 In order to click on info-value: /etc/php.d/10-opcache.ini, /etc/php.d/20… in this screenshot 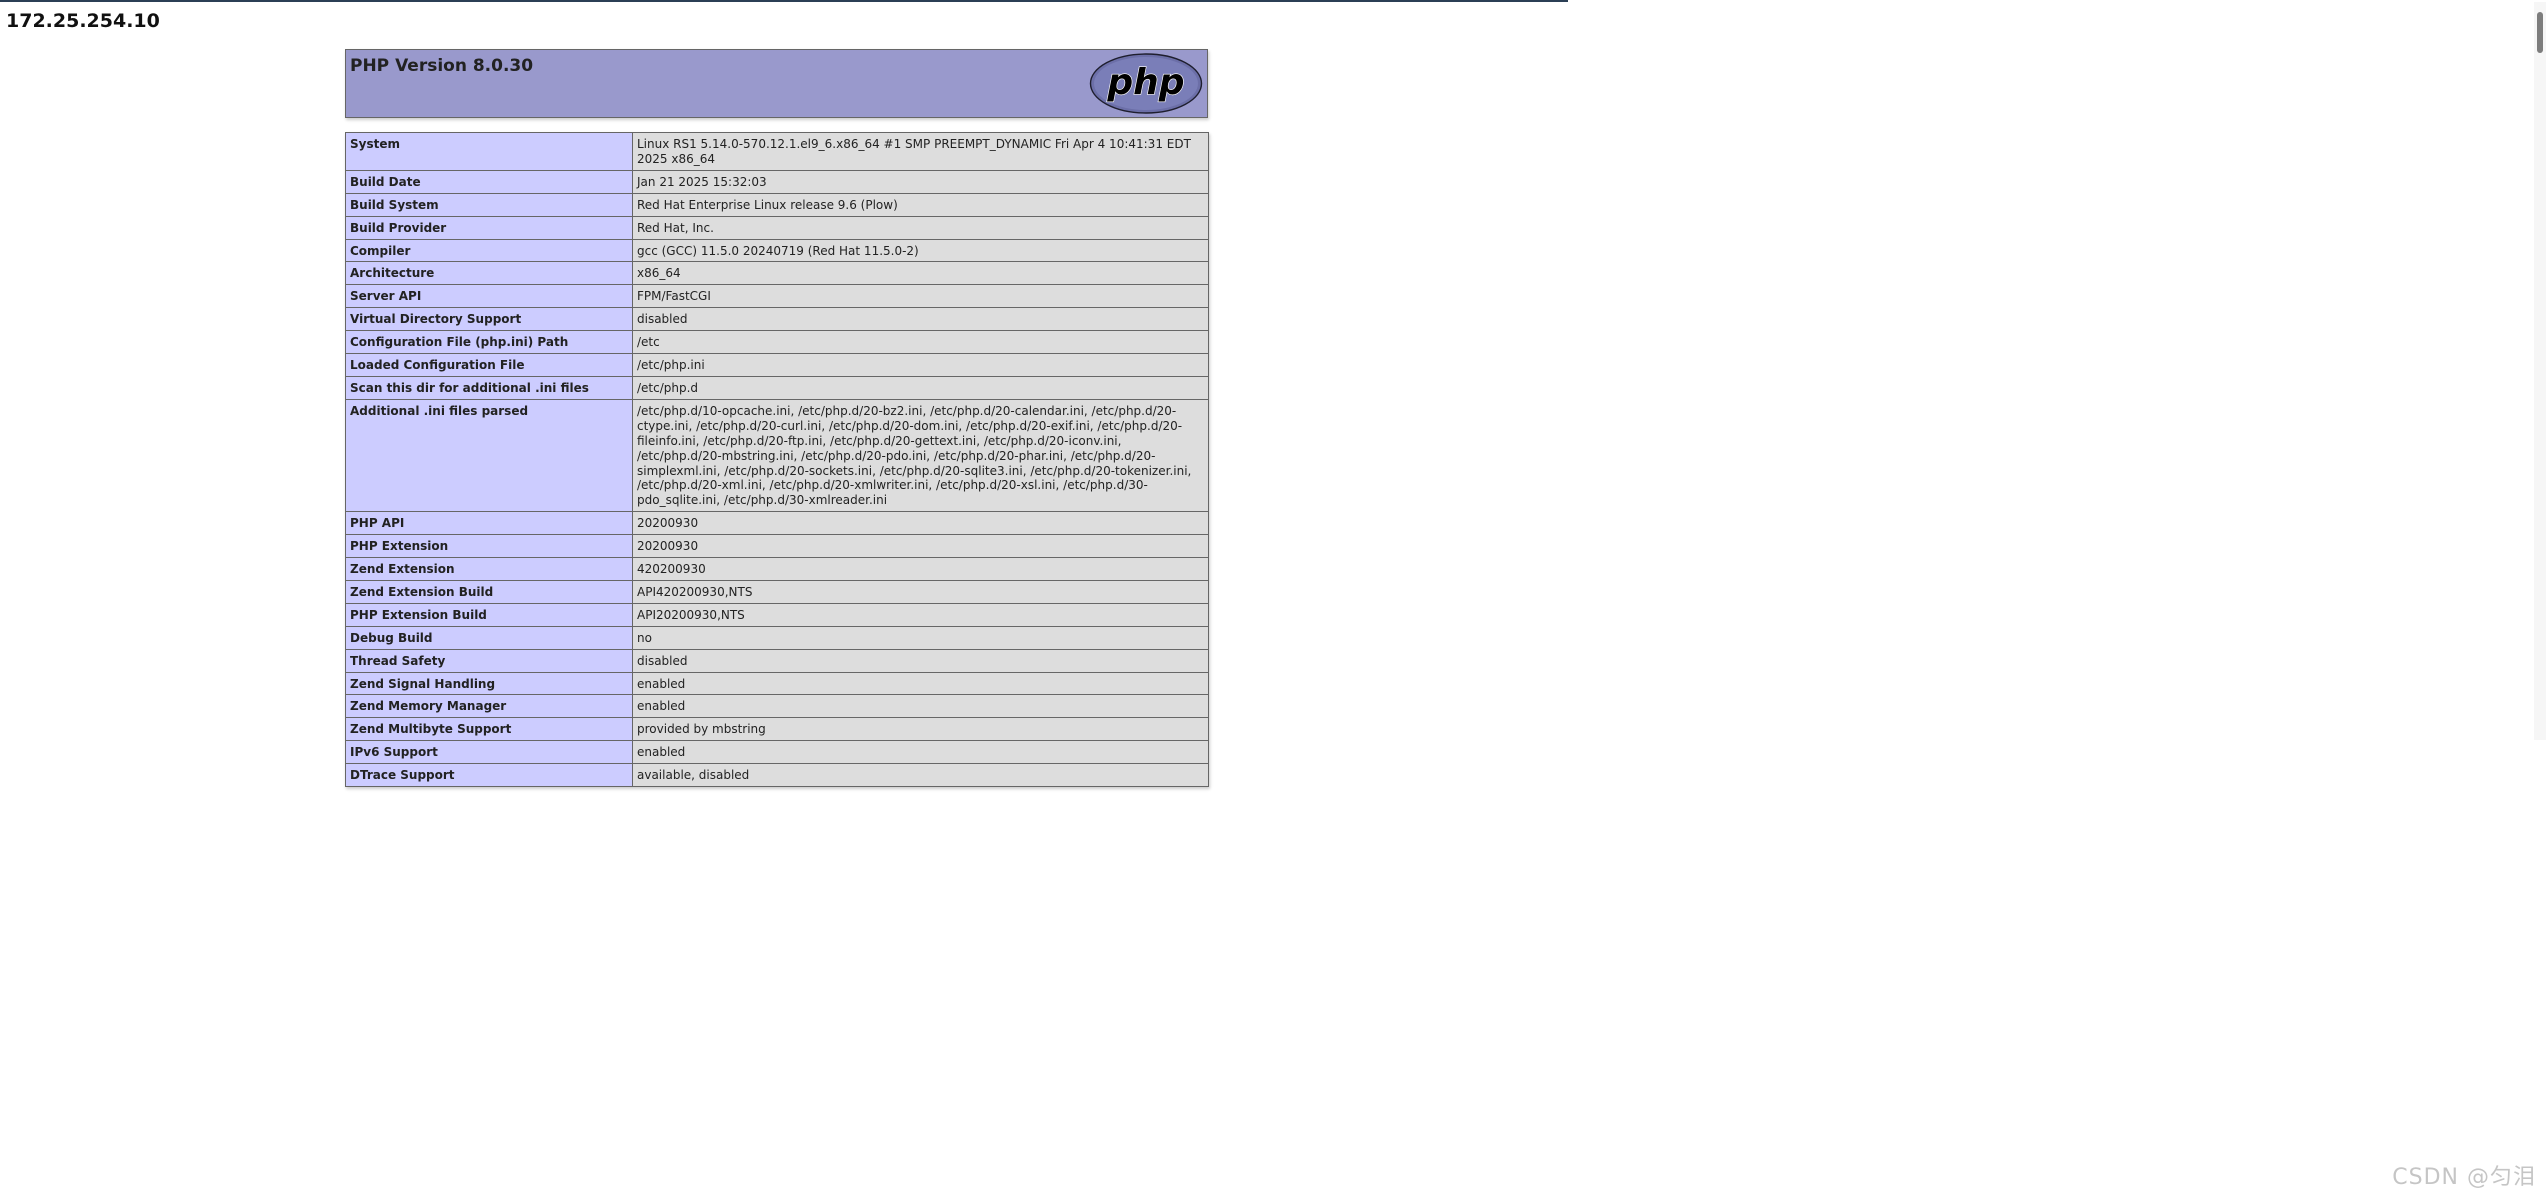, I will do `click(920, 455)`.